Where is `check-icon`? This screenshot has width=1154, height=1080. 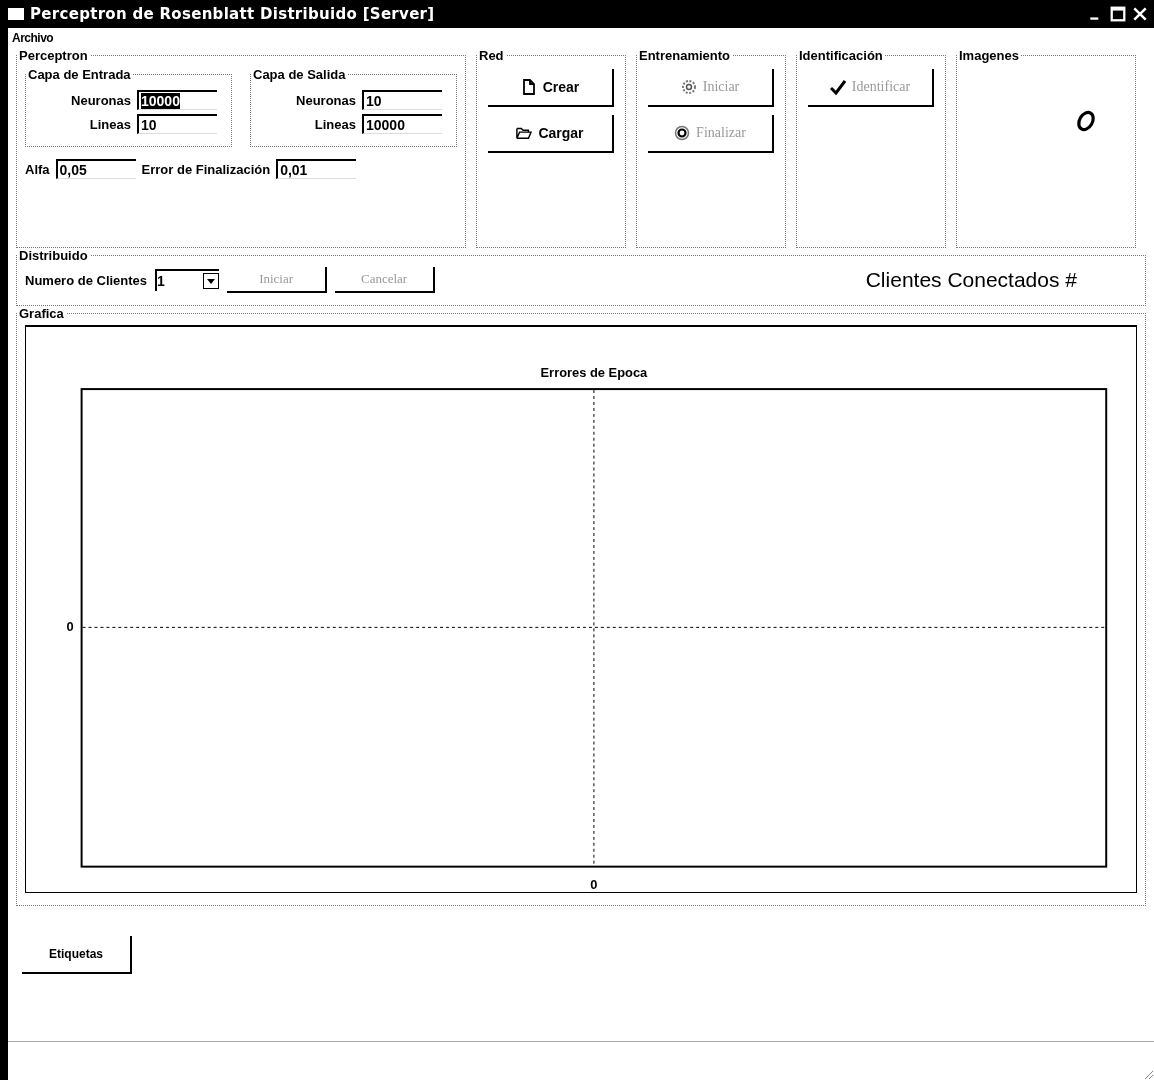 check-icon is located at coordinates (837, 87).